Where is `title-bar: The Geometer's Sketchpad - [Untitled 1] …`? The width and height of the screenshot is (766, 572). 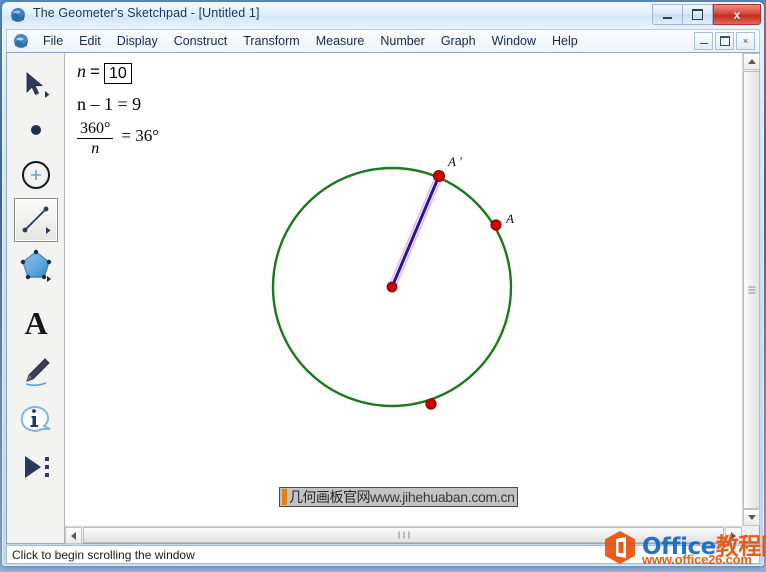 title-bar: The Geometer's Sketchpad - [Untitled 1] … is located at coordinates (383, 15).